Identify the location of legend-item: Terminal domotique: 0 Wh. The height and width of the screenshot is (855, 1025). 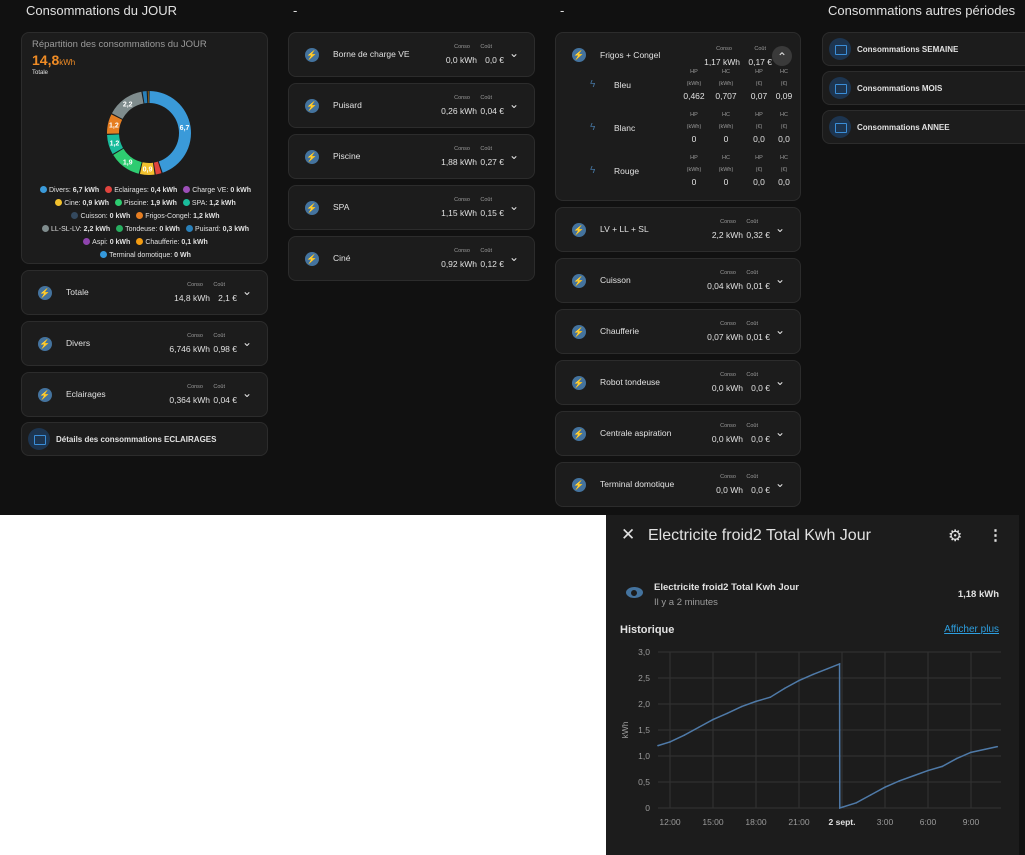
(145, 255).